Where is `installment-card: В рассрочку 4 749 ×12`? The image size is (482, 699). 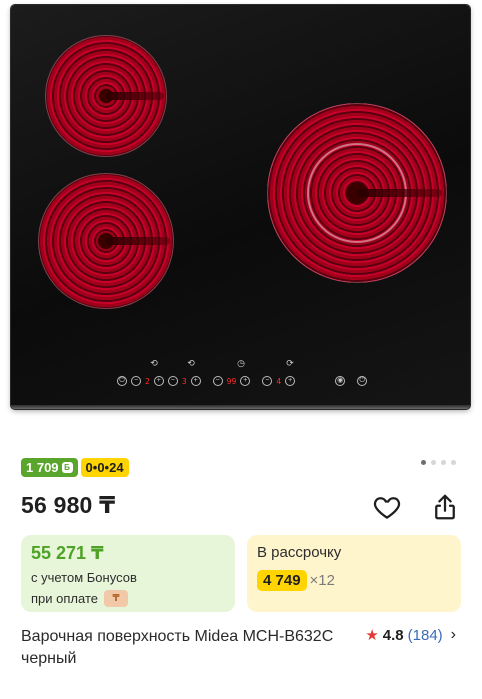 installment-card: В рассрочку 4 749 ×12 is located at coordinates (354, 573).